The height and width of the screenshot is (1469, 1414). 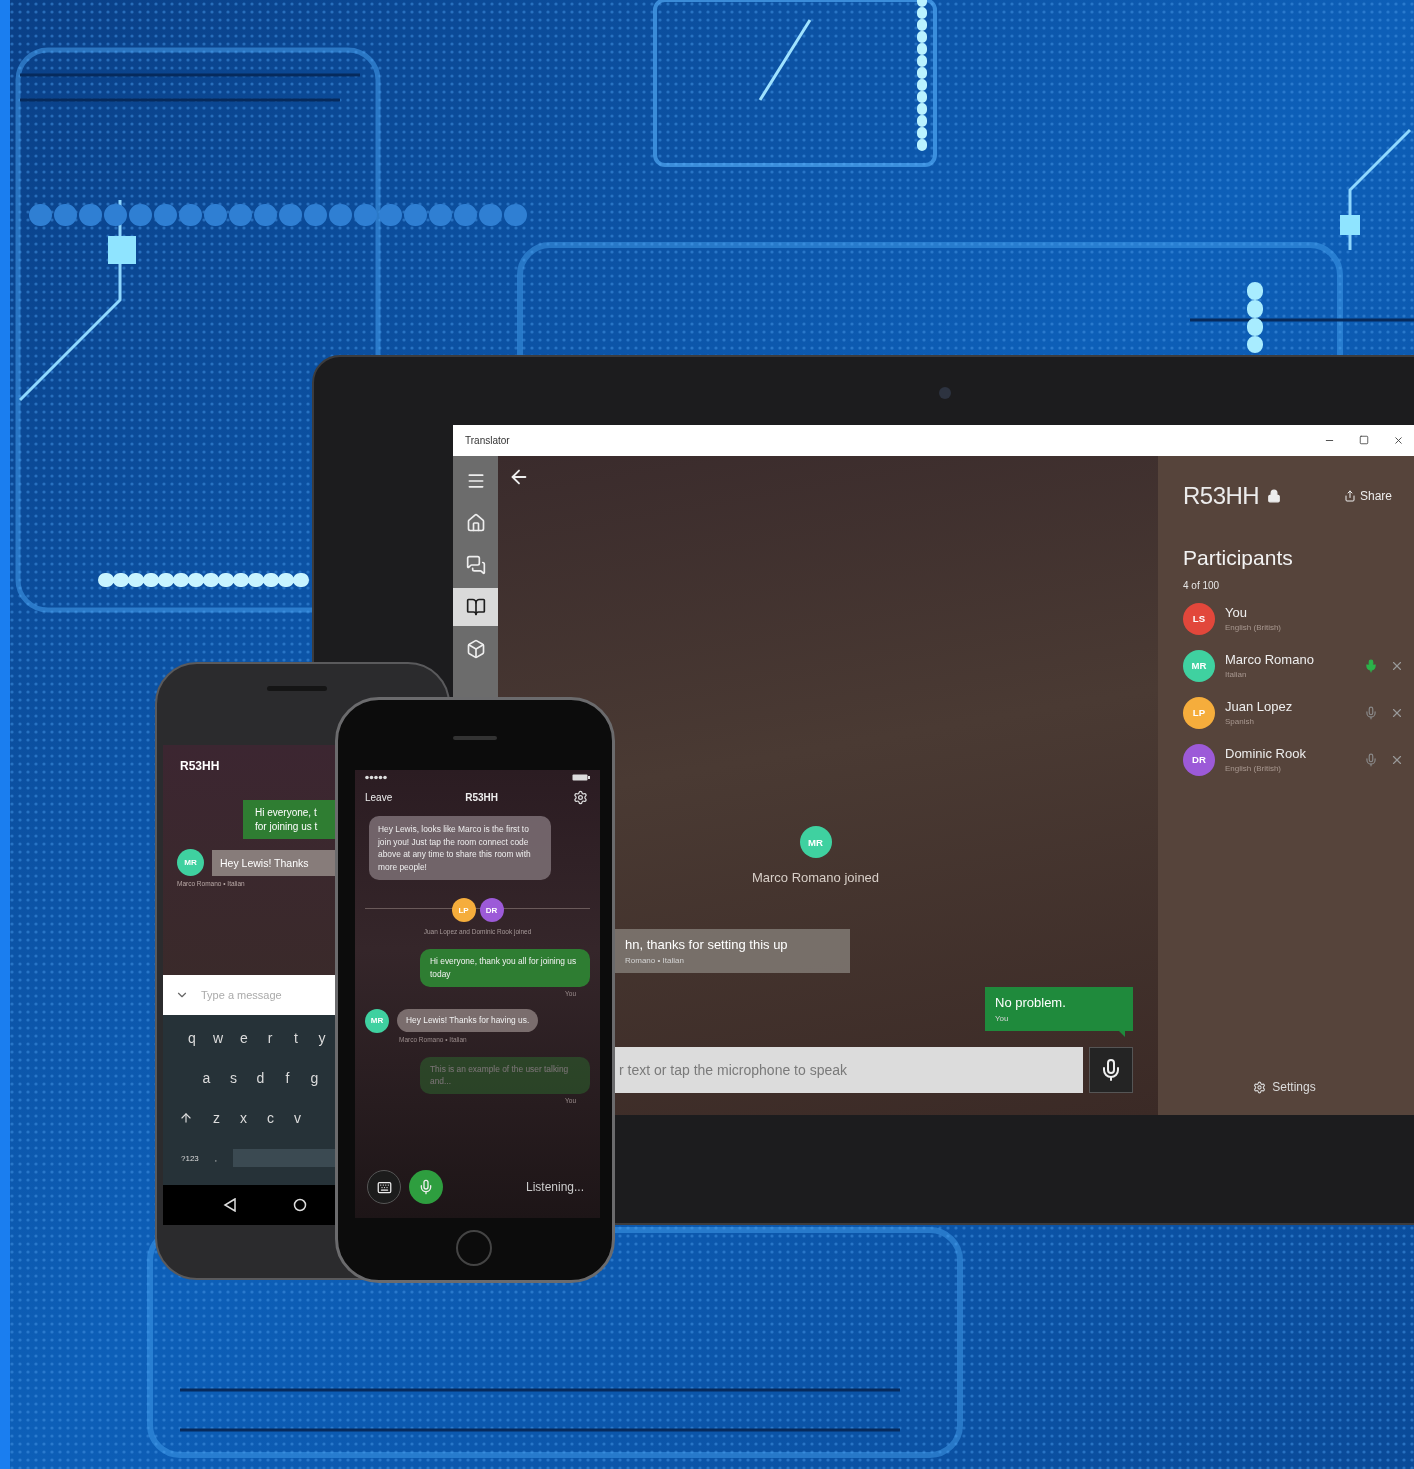 I want to click on back-icon, so click(x=230, y=1205).